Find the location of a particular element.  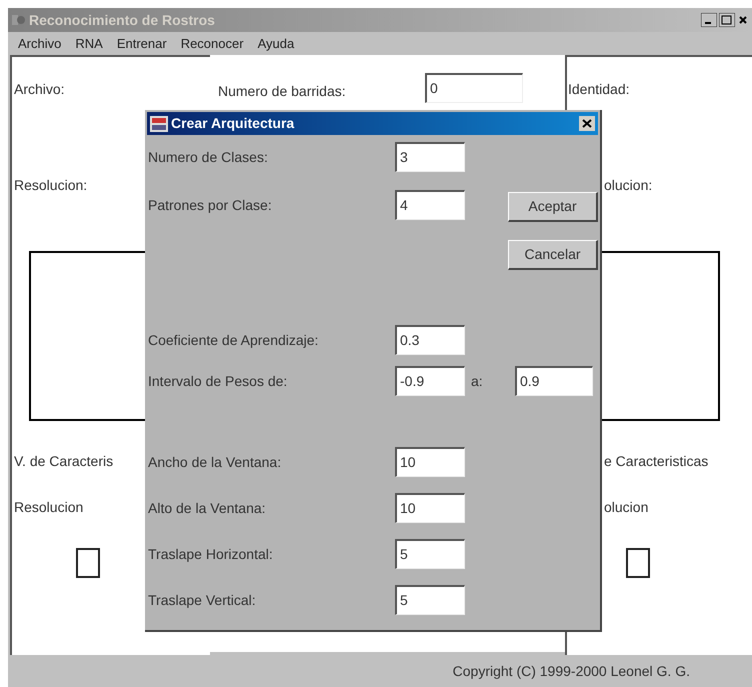

panel-label: V. de Caracteris is located at coordinates (64, 461).